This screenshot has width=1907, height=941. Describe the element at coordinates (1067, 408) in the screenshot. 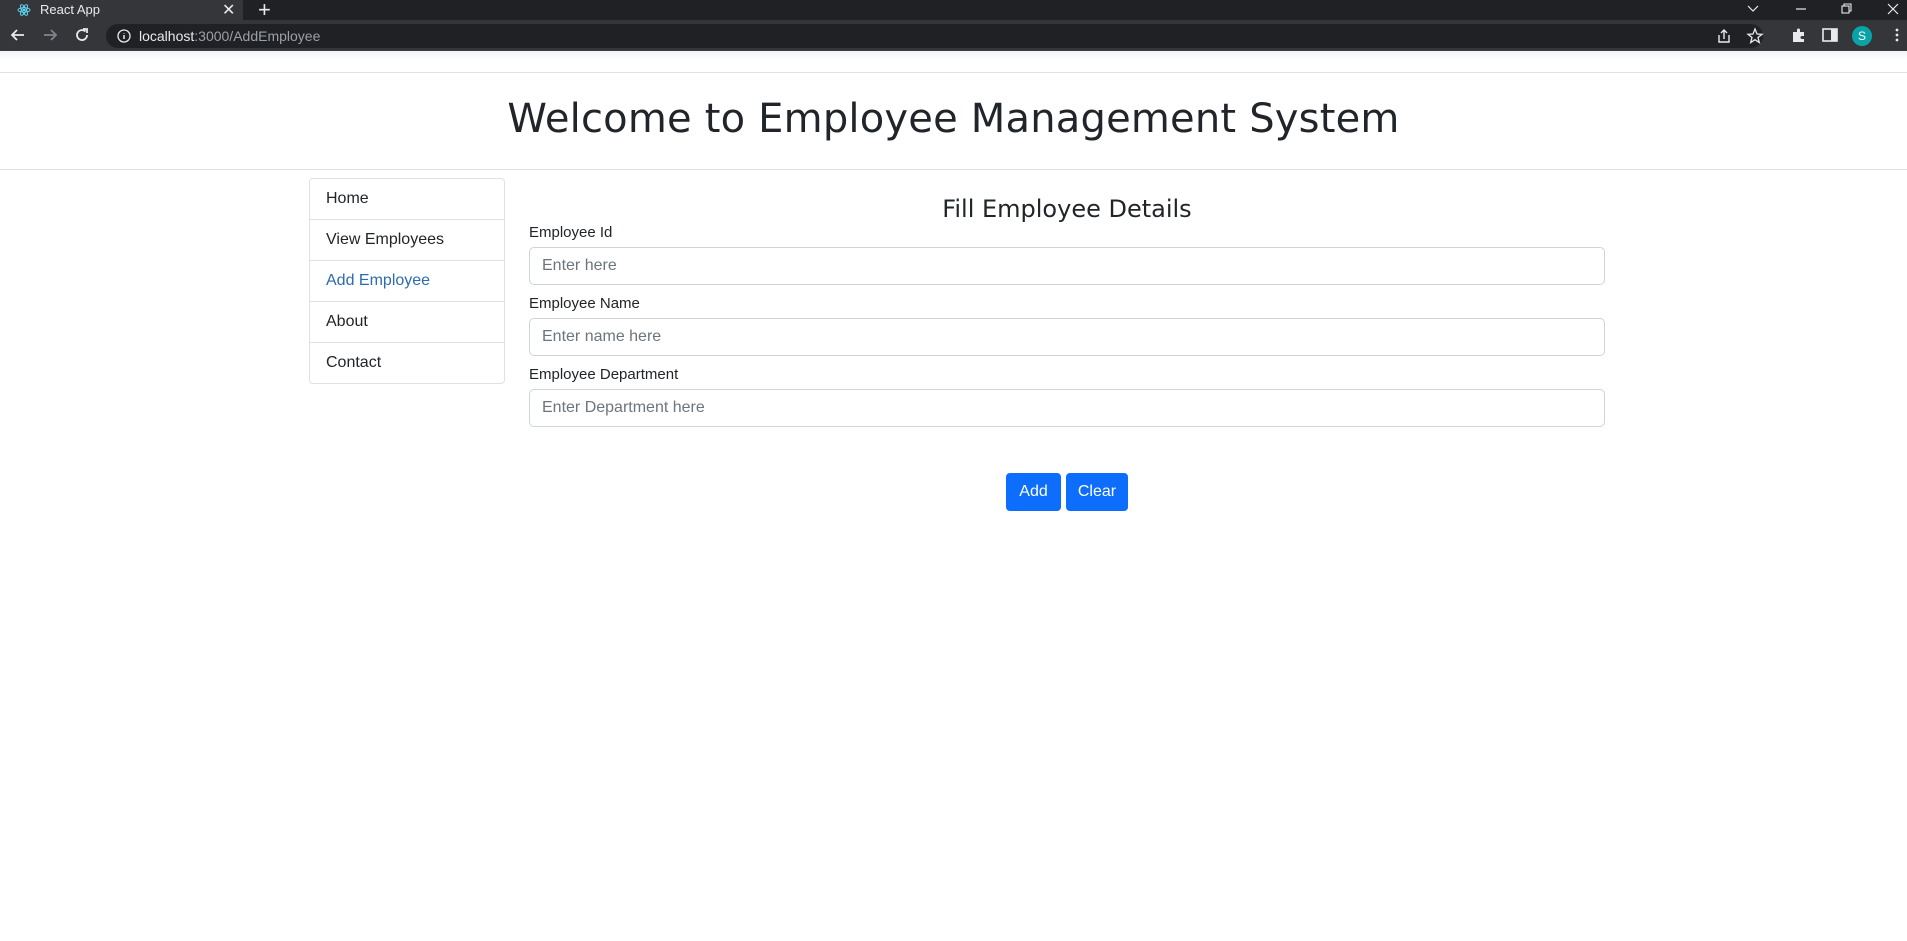

I see `employee-department-input` at that location.